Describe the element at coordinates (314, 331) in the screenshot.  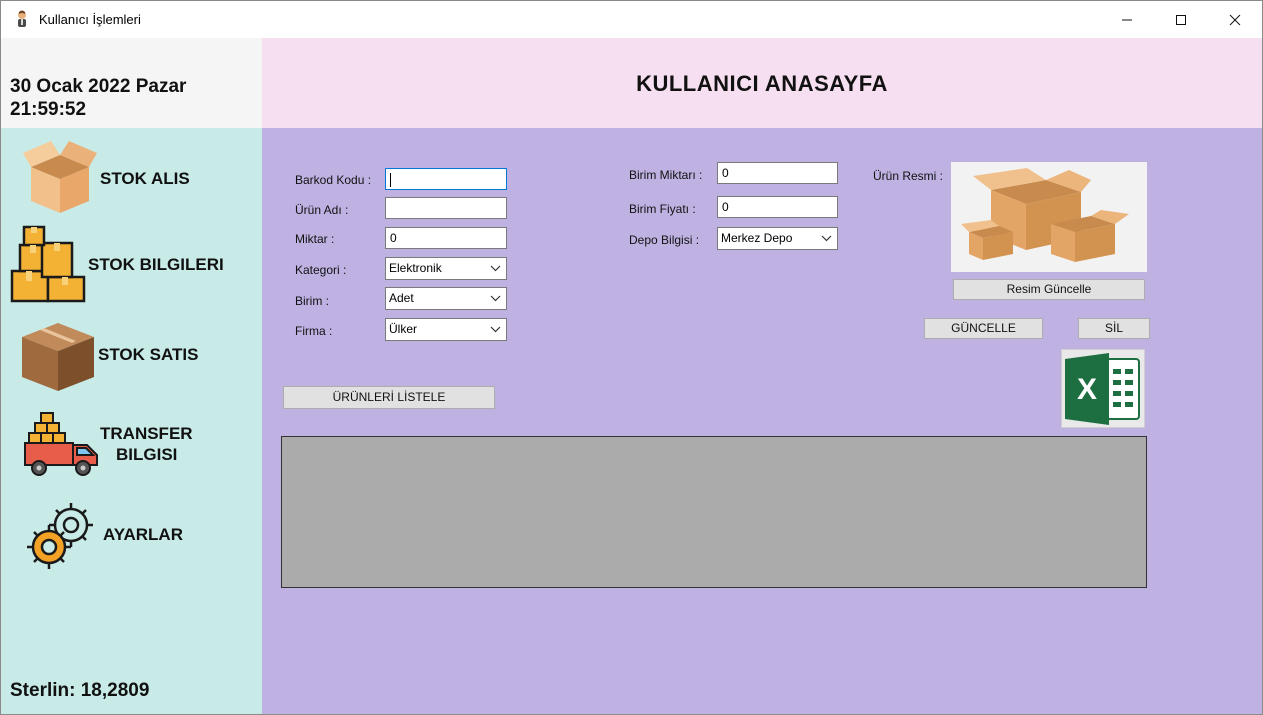
I see `company-label: Firma :` at that location.